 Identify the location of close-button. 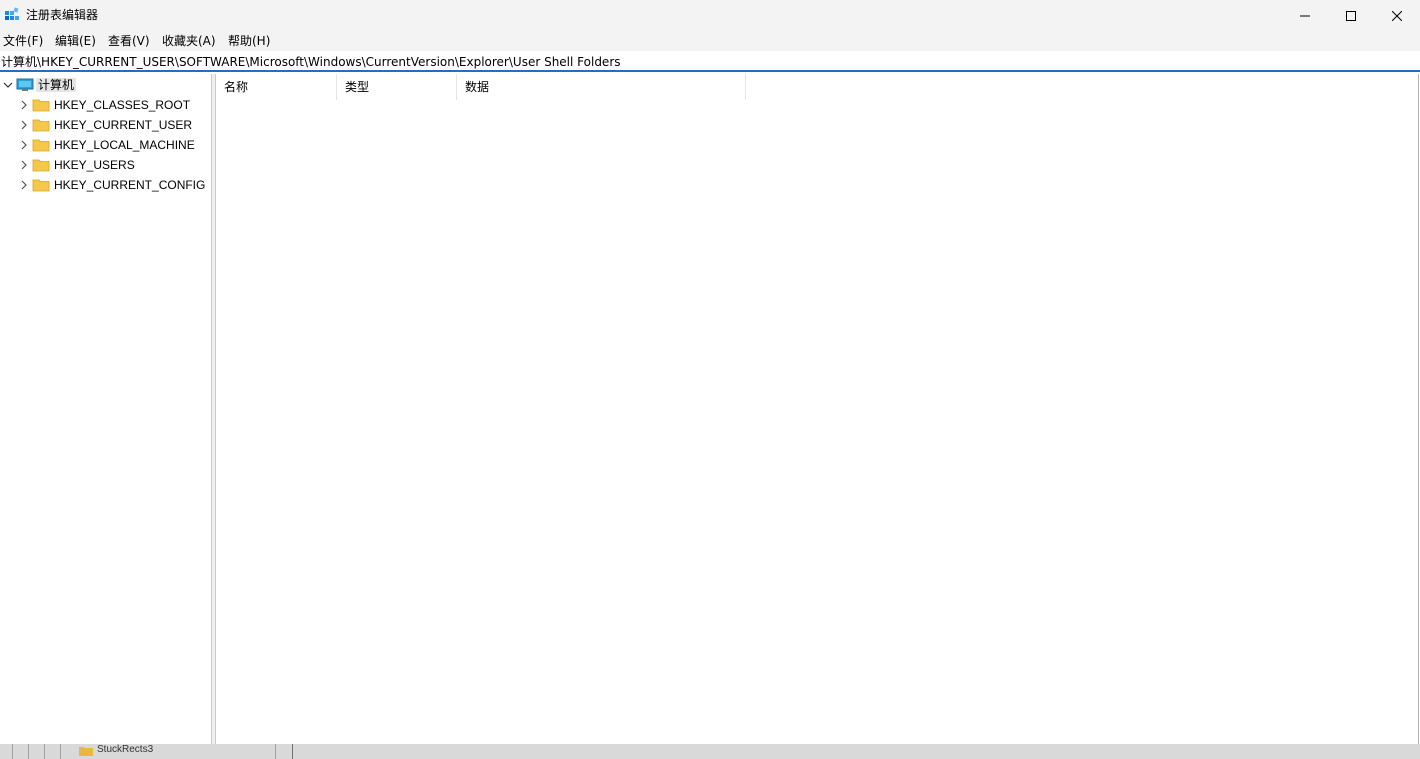
(1397, 15).